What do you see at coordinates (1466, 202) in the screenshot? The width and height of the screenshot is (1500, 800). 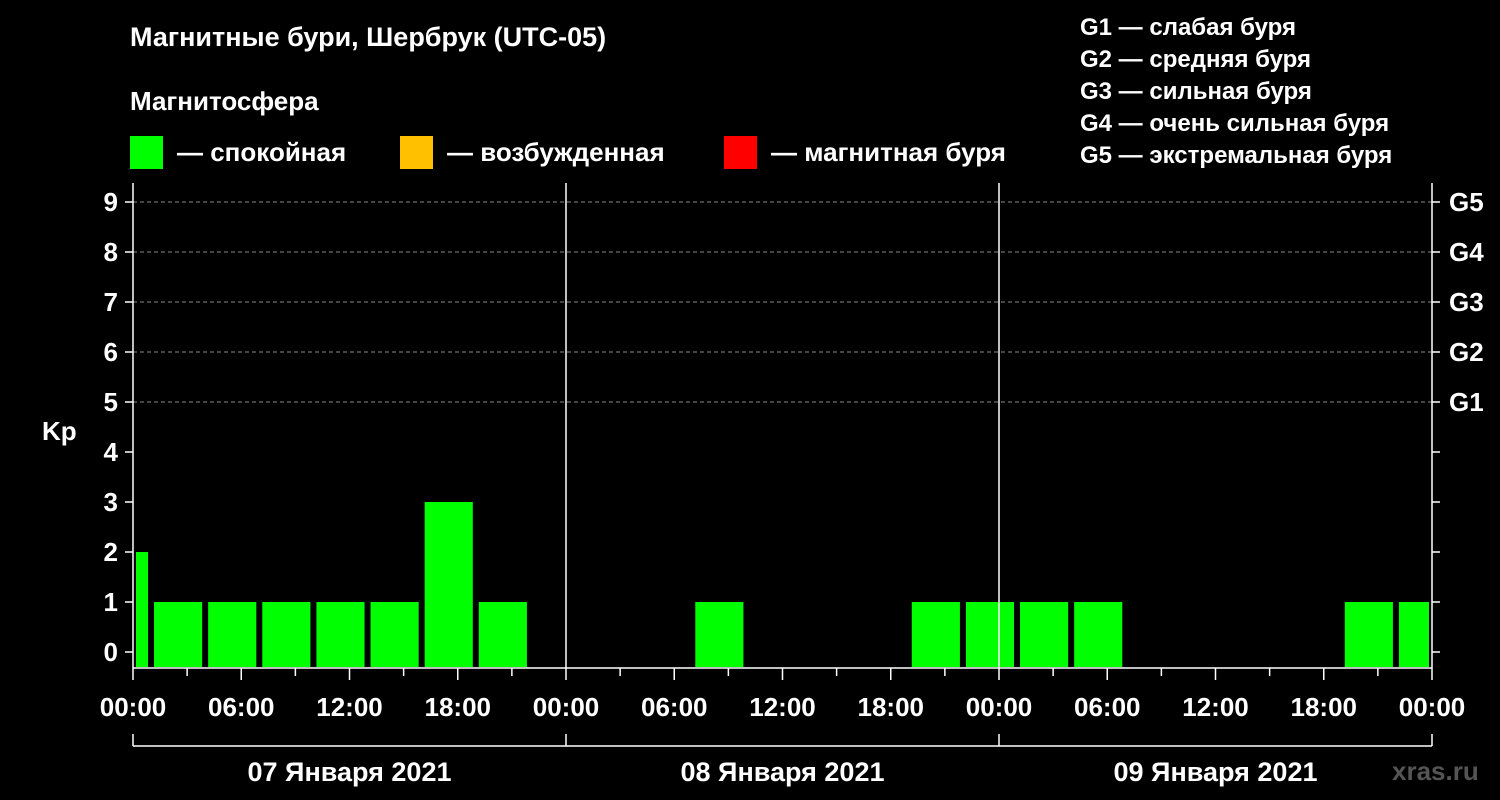 I see `g-level-label: G5` at bounding box center [1466, 202].